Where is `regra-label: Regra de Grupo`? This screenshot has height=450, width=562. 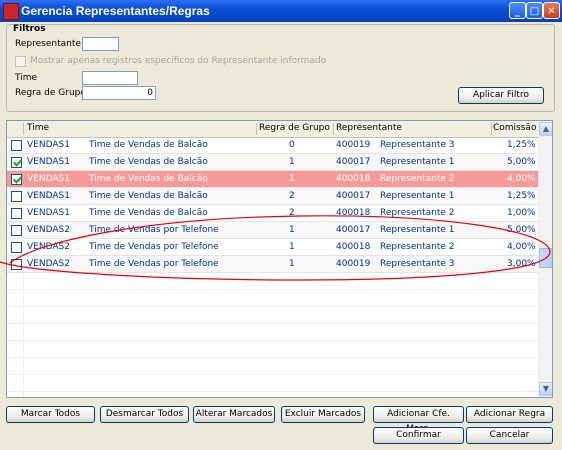
regra-label: Regra de Grupo is located at coordinates (50, 93).